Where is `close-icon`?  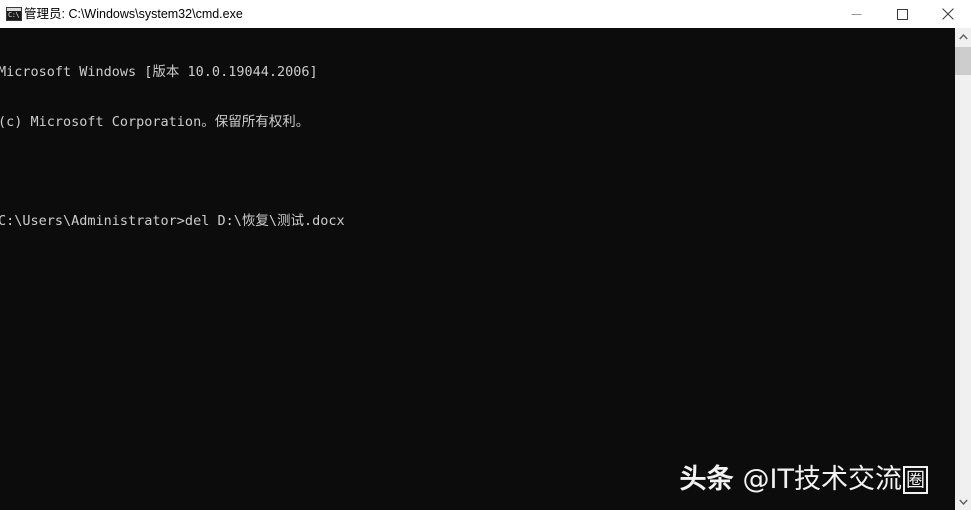 close-icon is located at coordinates (948, 14).